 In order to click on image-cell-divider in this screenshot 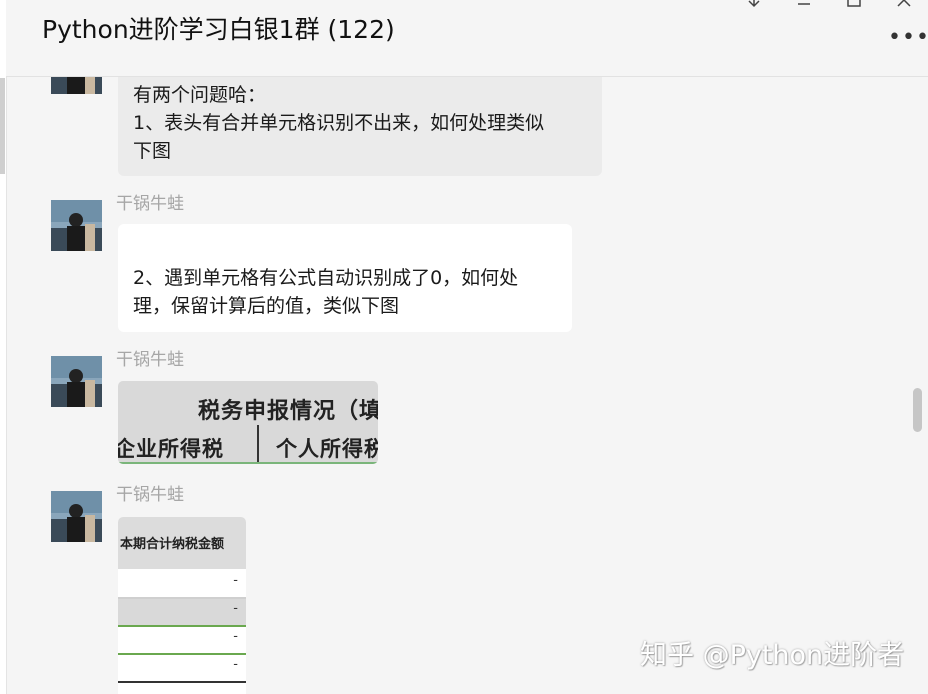, I will do `click(258, 444)`.